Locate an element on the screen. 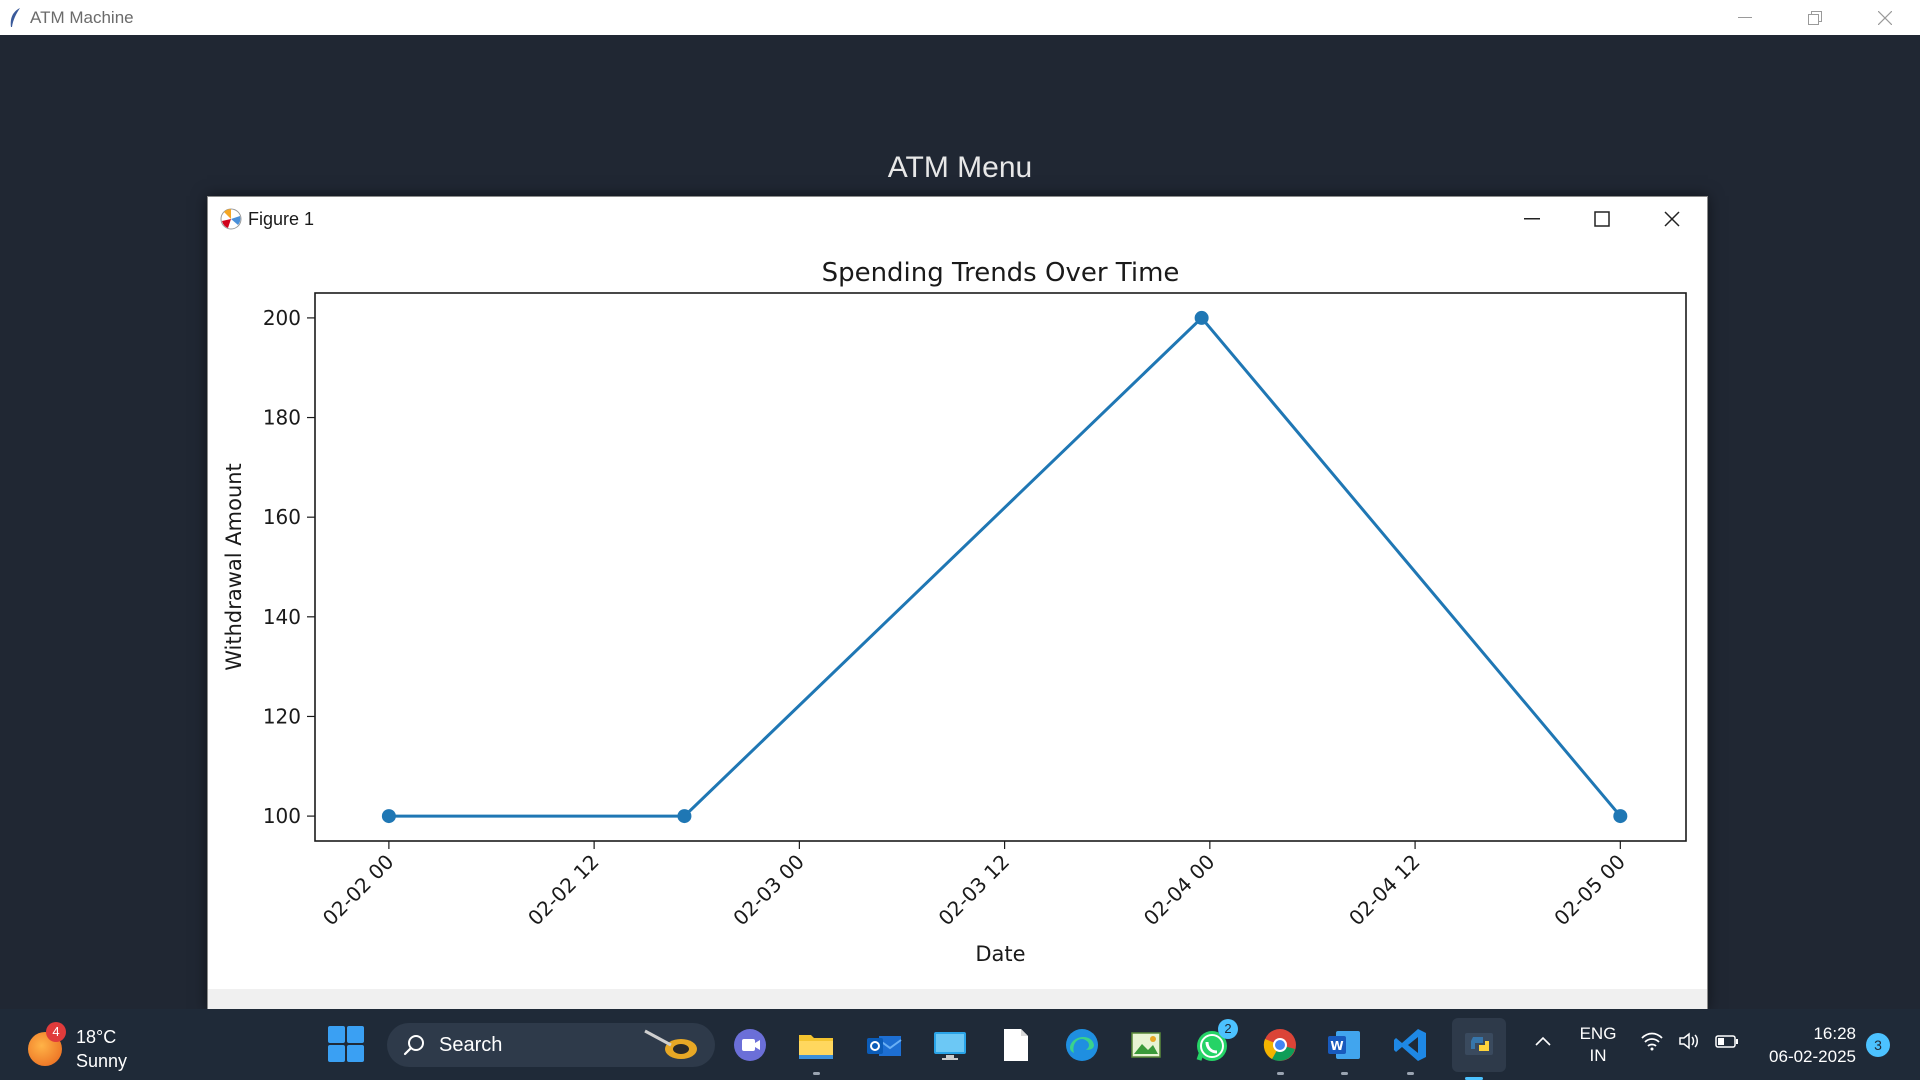  x-tick-label: 02-03 12 is located at coordinates (974, 890).